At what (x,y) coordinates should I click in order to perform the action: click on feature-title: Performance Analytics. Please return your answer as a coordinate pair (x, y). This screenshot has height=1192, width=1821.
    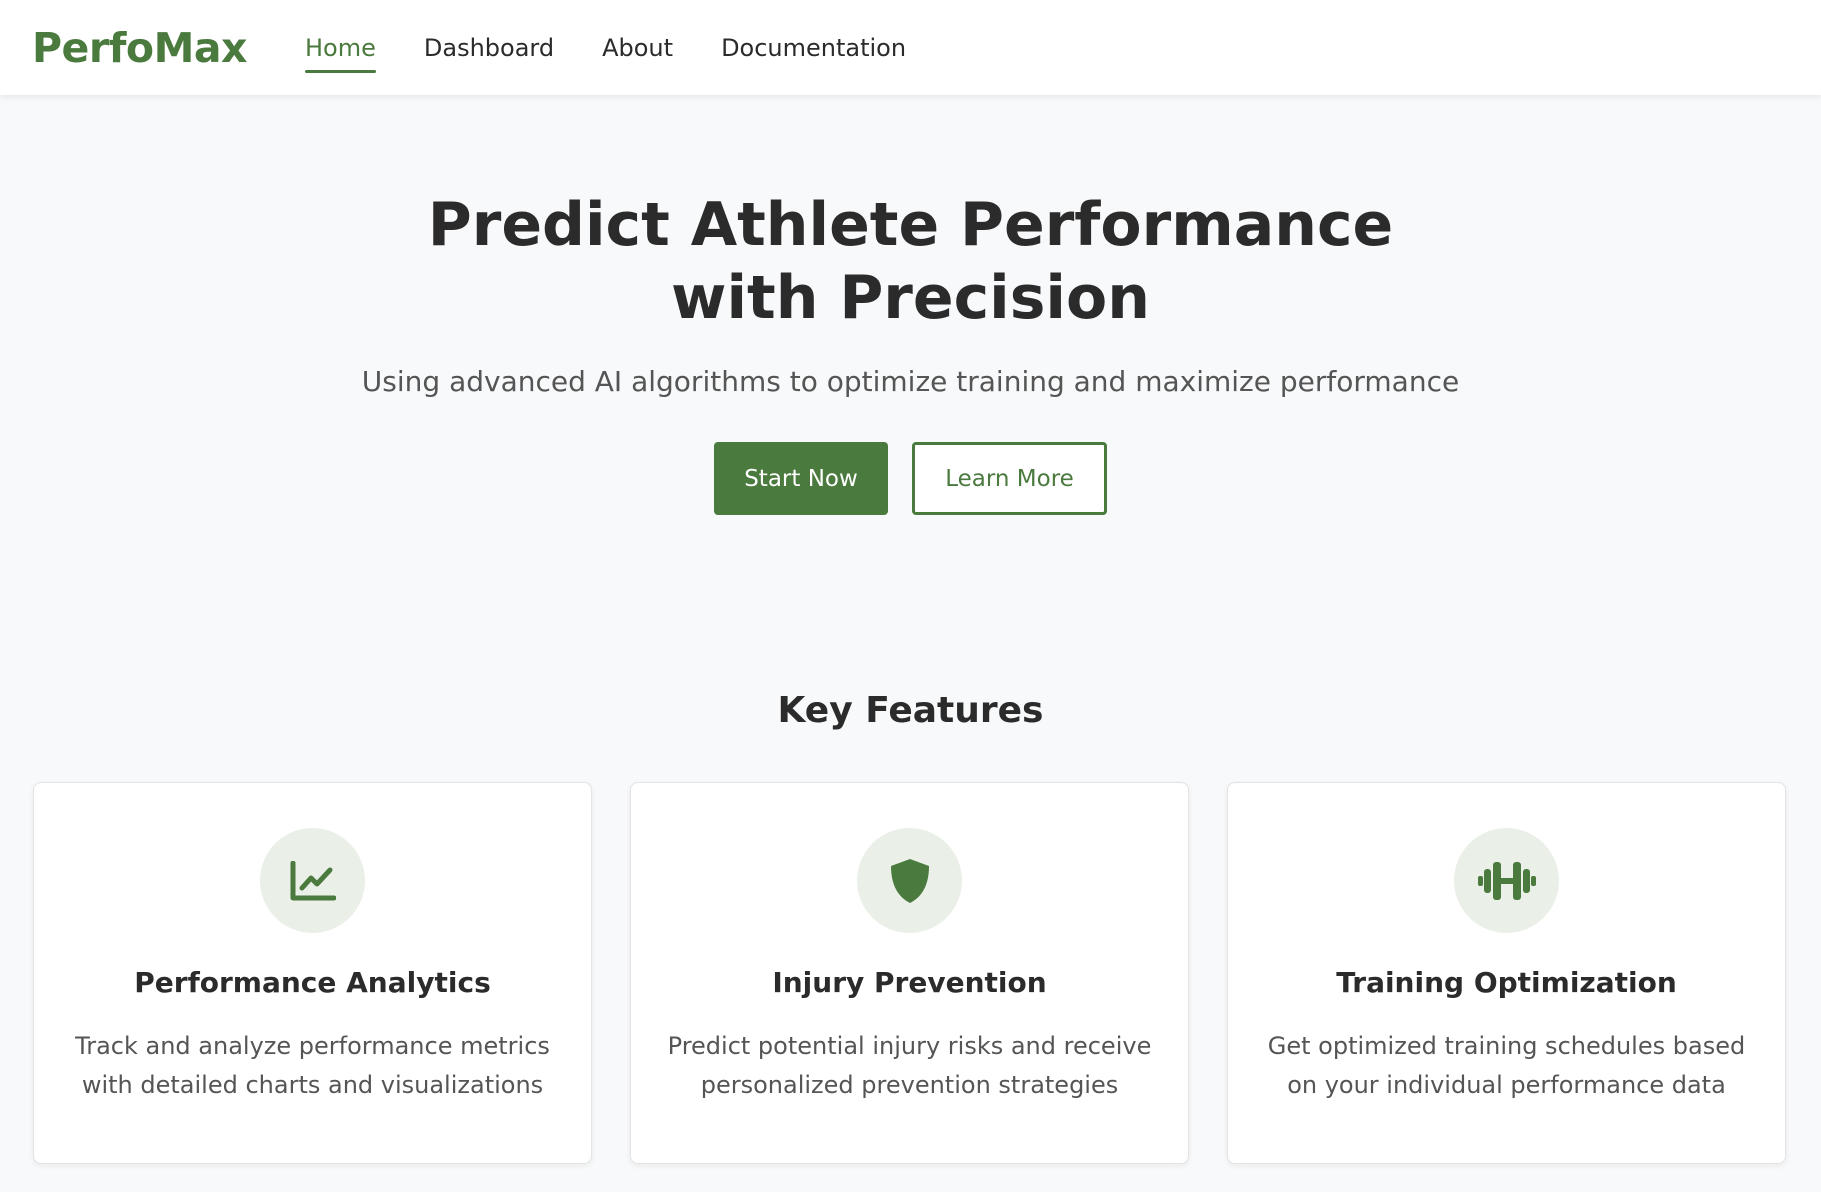
    Looking at the image, I should click on (312, 982).